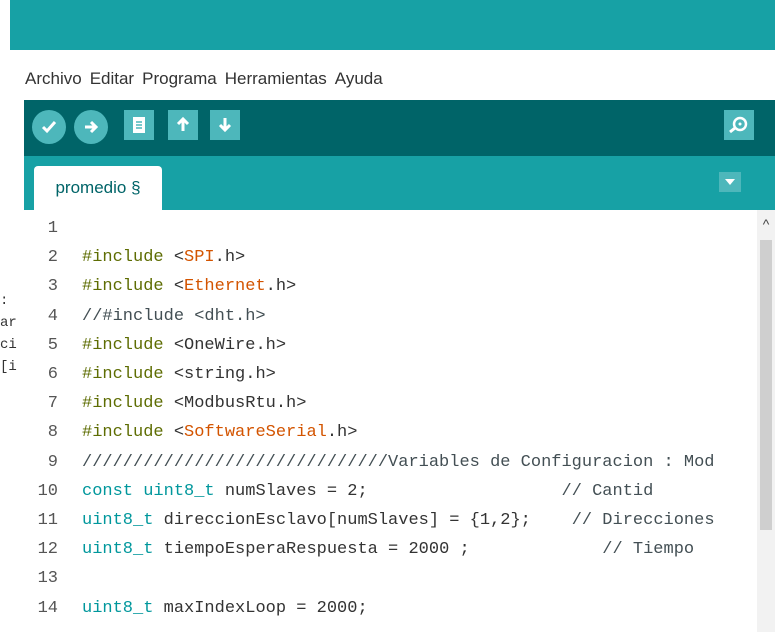 The image size is (775, 632). What do you see at coordinates (390, 403) in the screenshot?
I see `code-line: 7 #include <ModbusRtu.h>` at bounding box center [390, 403].